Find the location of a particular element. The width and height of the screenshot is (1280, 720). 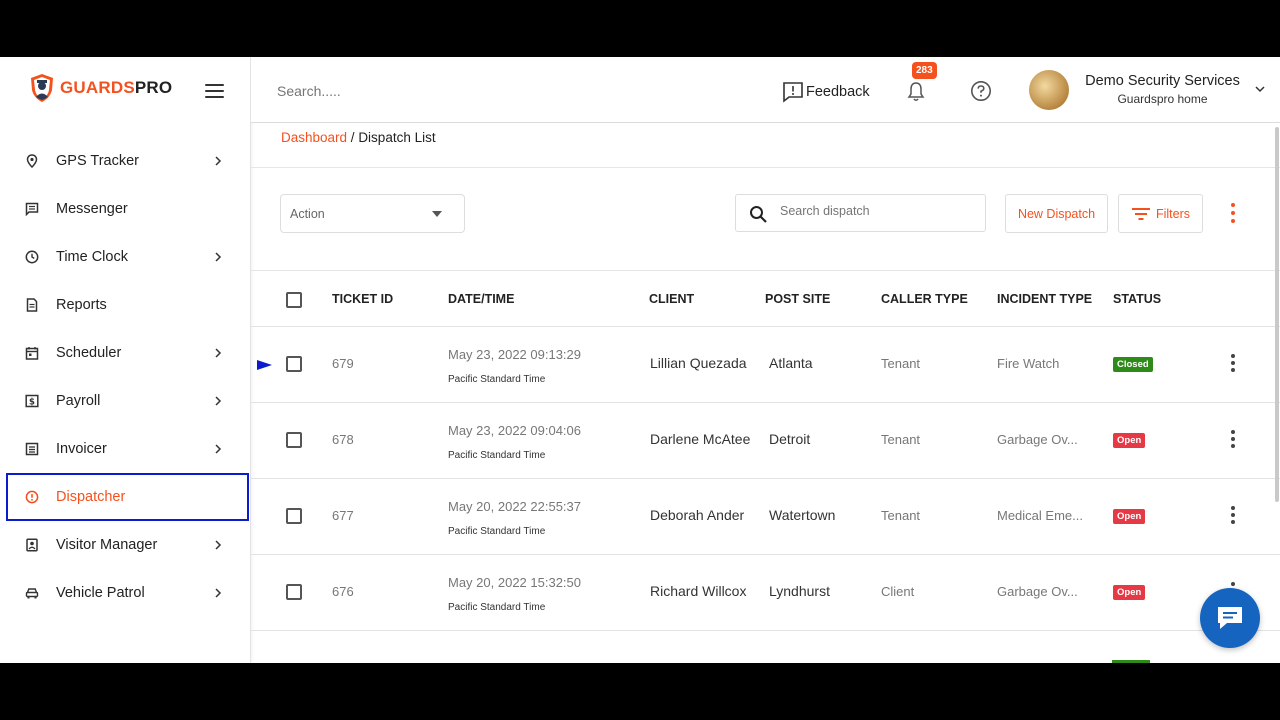

bell-icon is located at coordinates (916, 92).